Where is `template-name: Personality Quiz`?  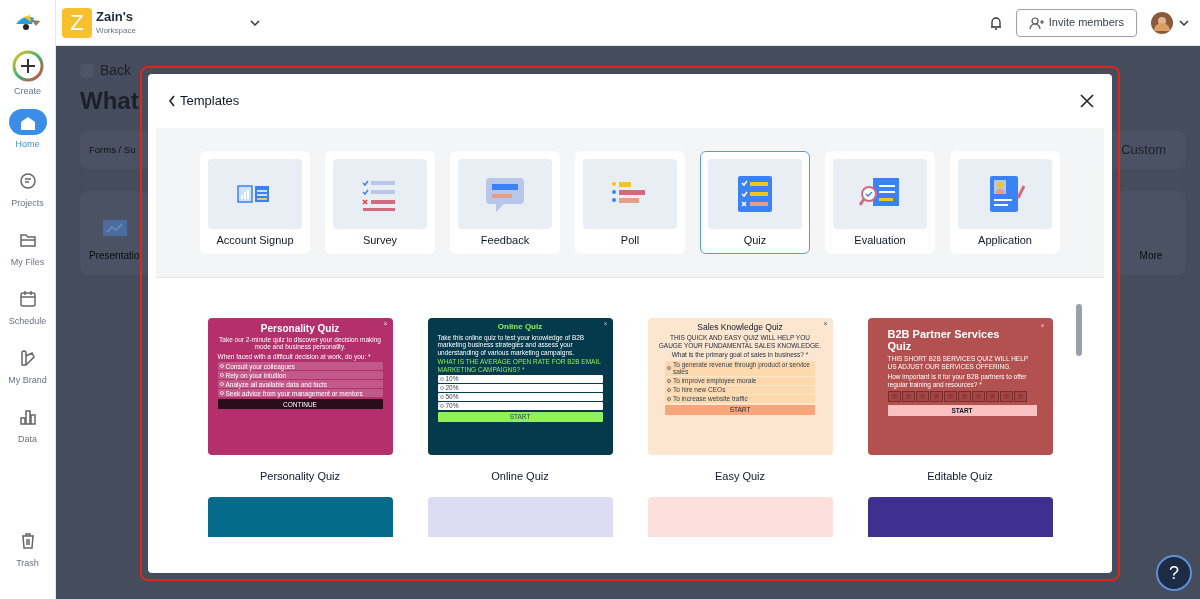 template-name: Personality Quiz is located at coordinates (300, 476).